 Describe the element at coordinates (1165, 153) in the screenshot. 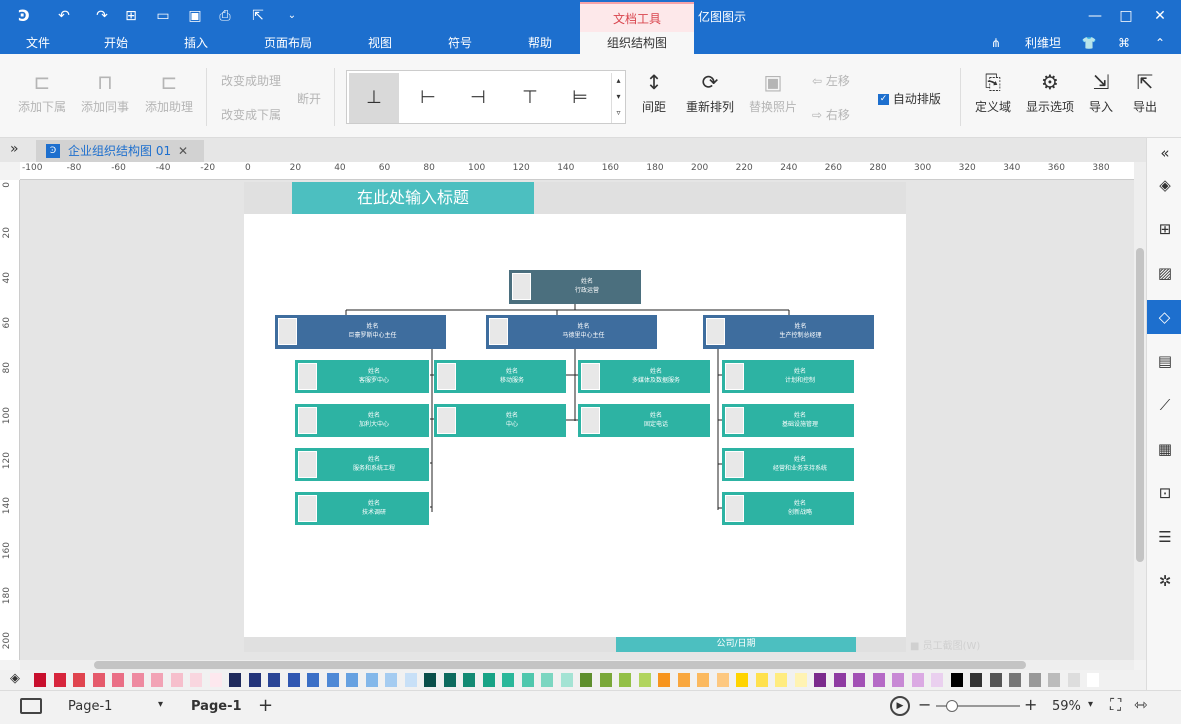

I see `collapse-sidebar-icon: «` at that location.